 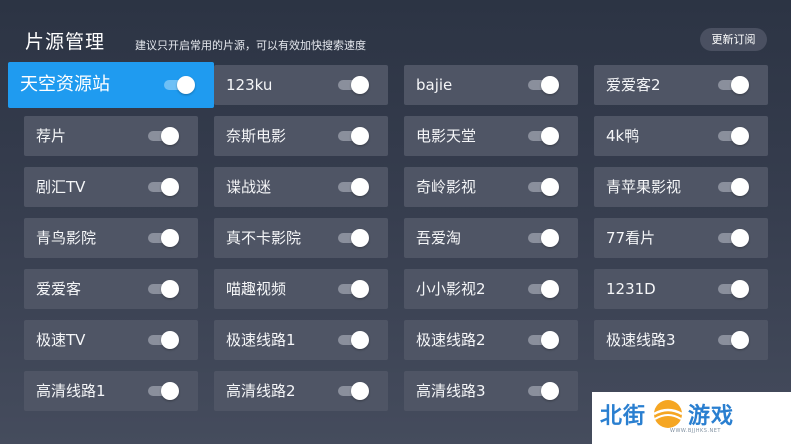 What do you see at coordinates (301, 136) in the screenshot?
I see `source-item: 奈斯电影` at bounding box center [301, 136].